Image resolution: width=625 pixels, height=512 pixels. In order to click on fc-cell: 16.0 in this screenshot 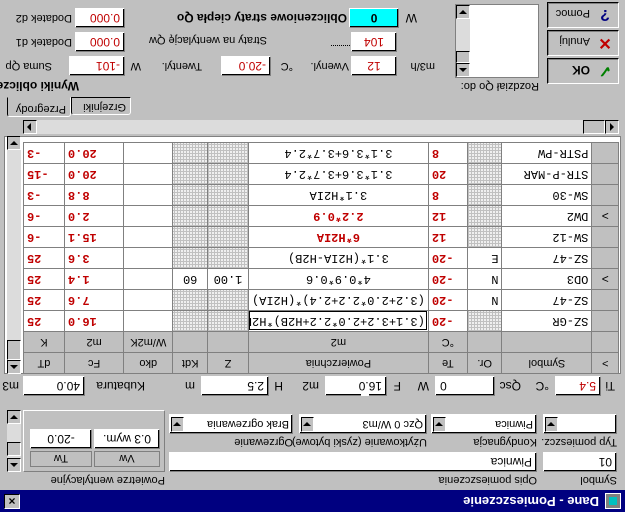, I will do `click(94, 321)`.